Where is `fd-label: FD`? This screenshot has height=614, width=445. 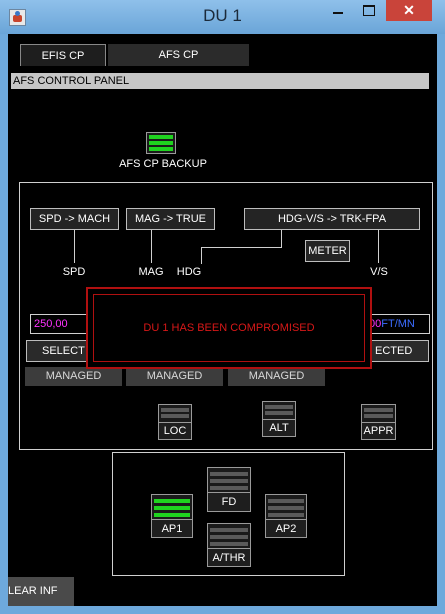
fd-label: FD is located at coordinates (229, 501).